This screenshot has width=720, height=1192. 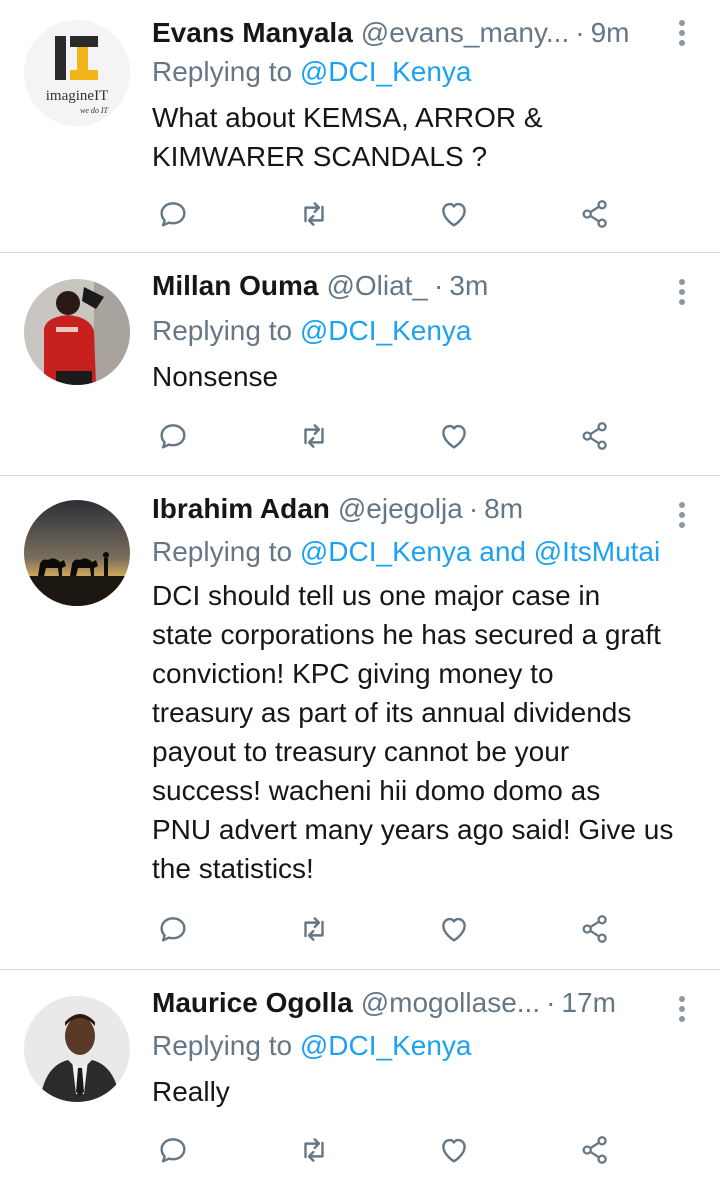 I want to click on tweet-text-line: treasury as part of its annual dividends, so click(x=392, y=712).